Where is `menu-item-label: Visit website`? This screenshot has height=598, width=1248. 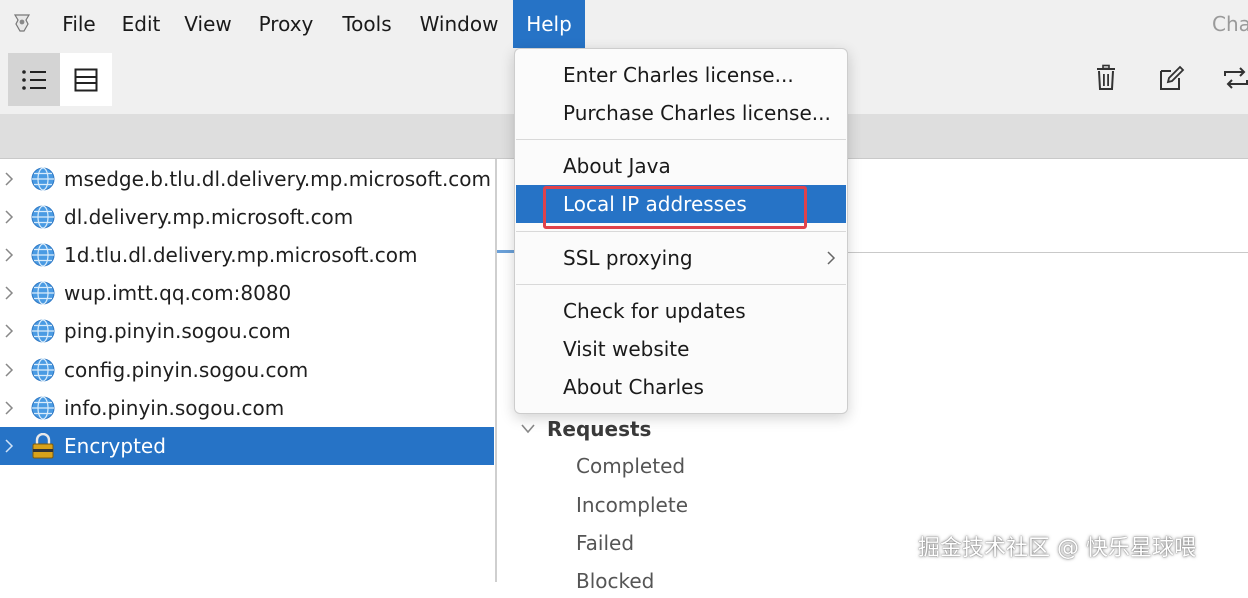 menu-item-label: Visit website is located at coordinates (626, 349).